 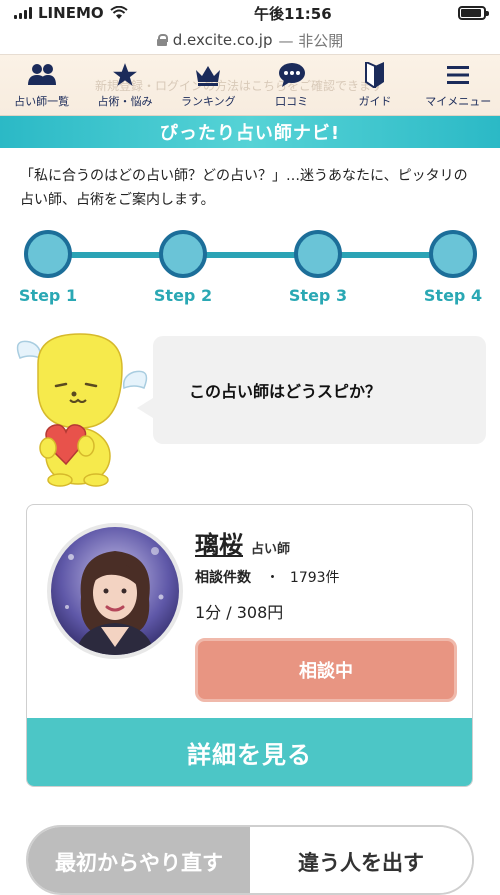 What do you see at coordinates (125, 101) in the screenshot?
I see `nav-label: 占術・悩み` at bounding box center [125, 101].